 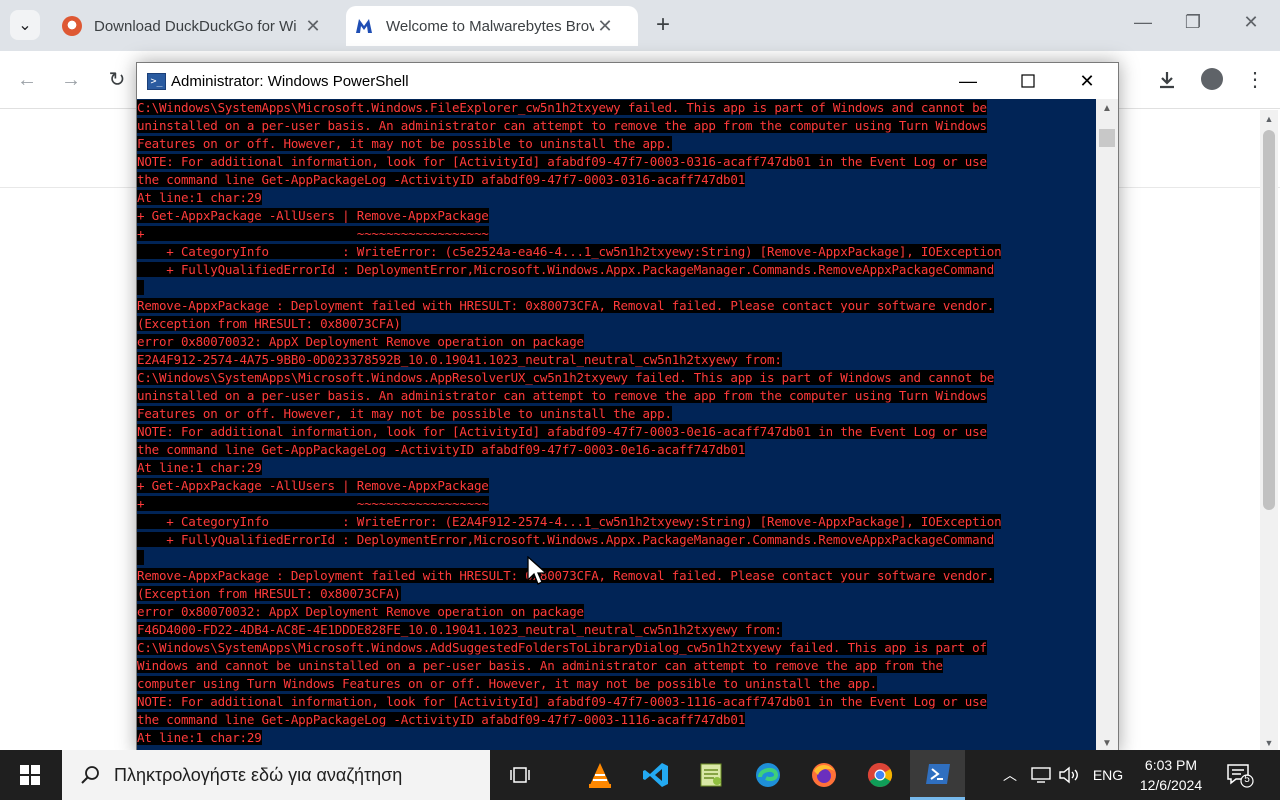 I want to click on chevron-down-icon: ⌄, so click(x=25, y=25).